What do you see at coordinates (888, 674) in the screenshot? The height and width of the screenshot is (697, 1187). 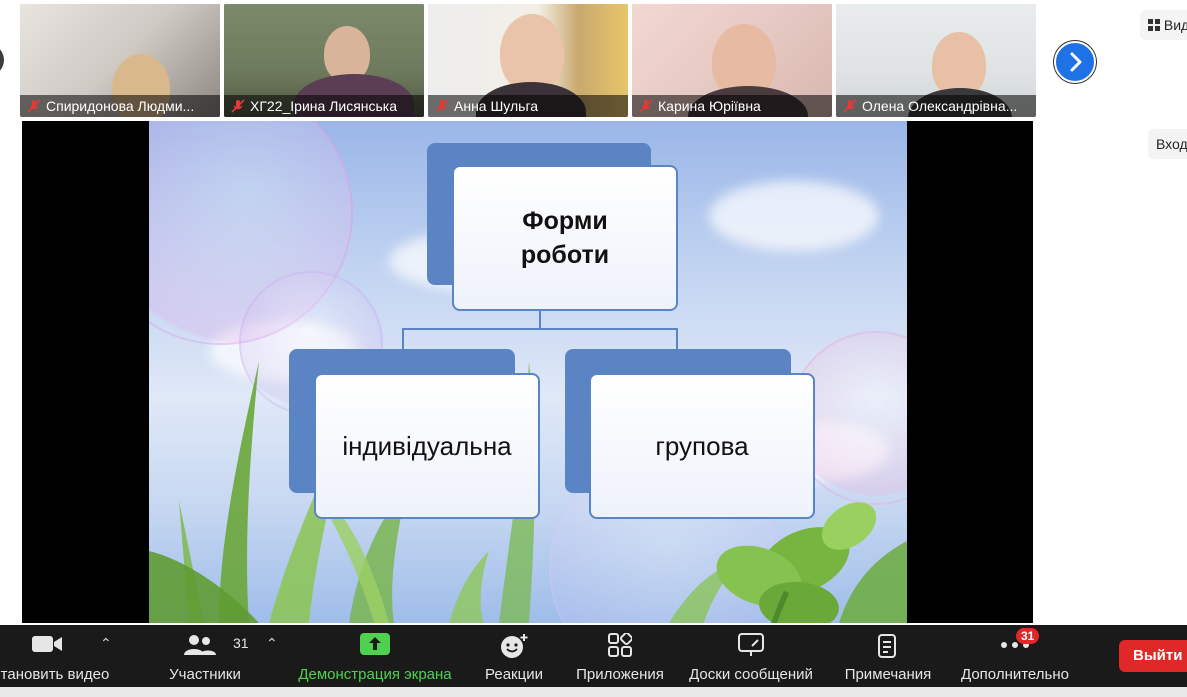 I see `notes-label: Примечания` at bounding box center [888, 674].